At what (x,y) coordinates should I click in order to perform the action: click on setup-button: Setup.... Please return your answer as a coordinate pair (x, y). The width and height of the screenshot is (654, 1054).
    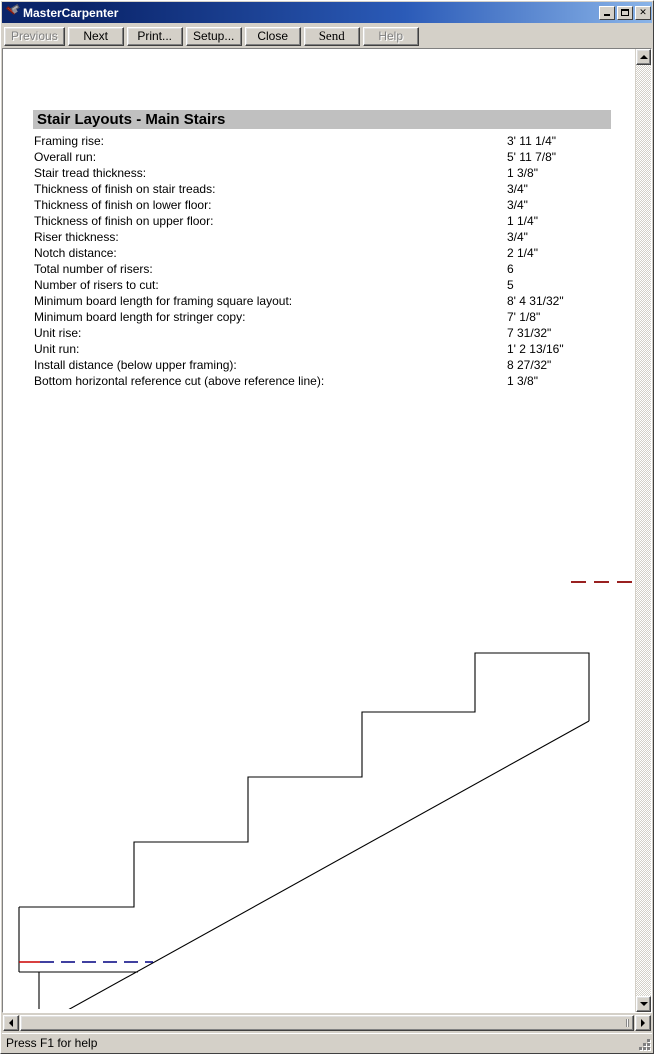
    Looking at the image, I should click on (213, 36).